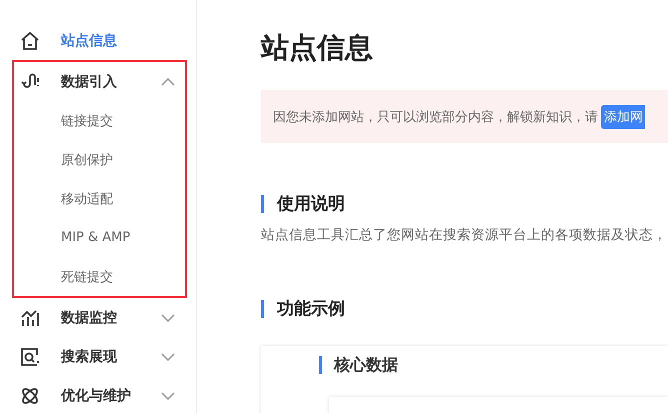 This screenshot has width=668, height=413. I want to click on sidebar-item: 站点信息, so click(98, 40).